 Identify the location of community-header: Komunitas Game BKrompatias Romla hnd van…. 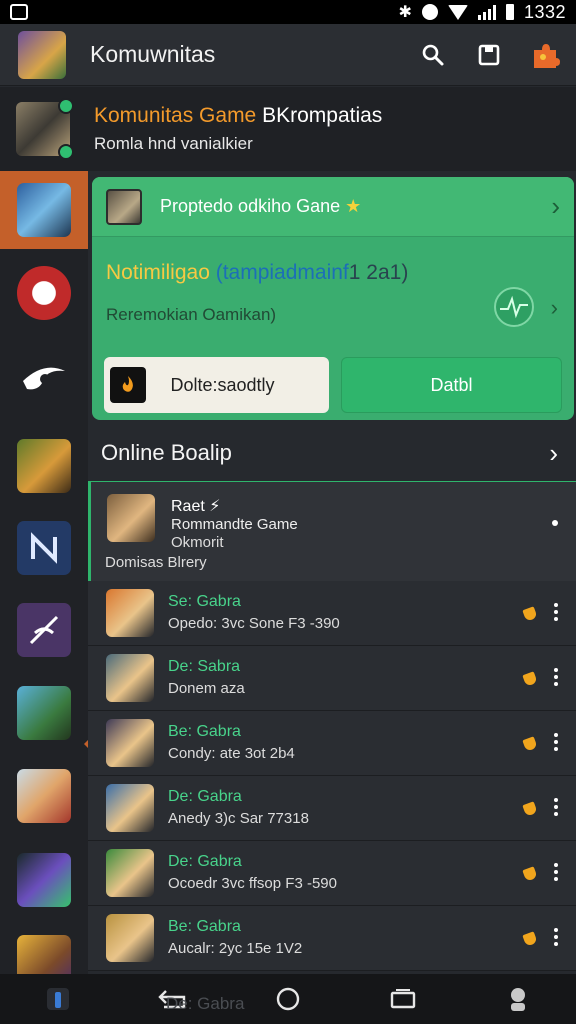
(288, 129).